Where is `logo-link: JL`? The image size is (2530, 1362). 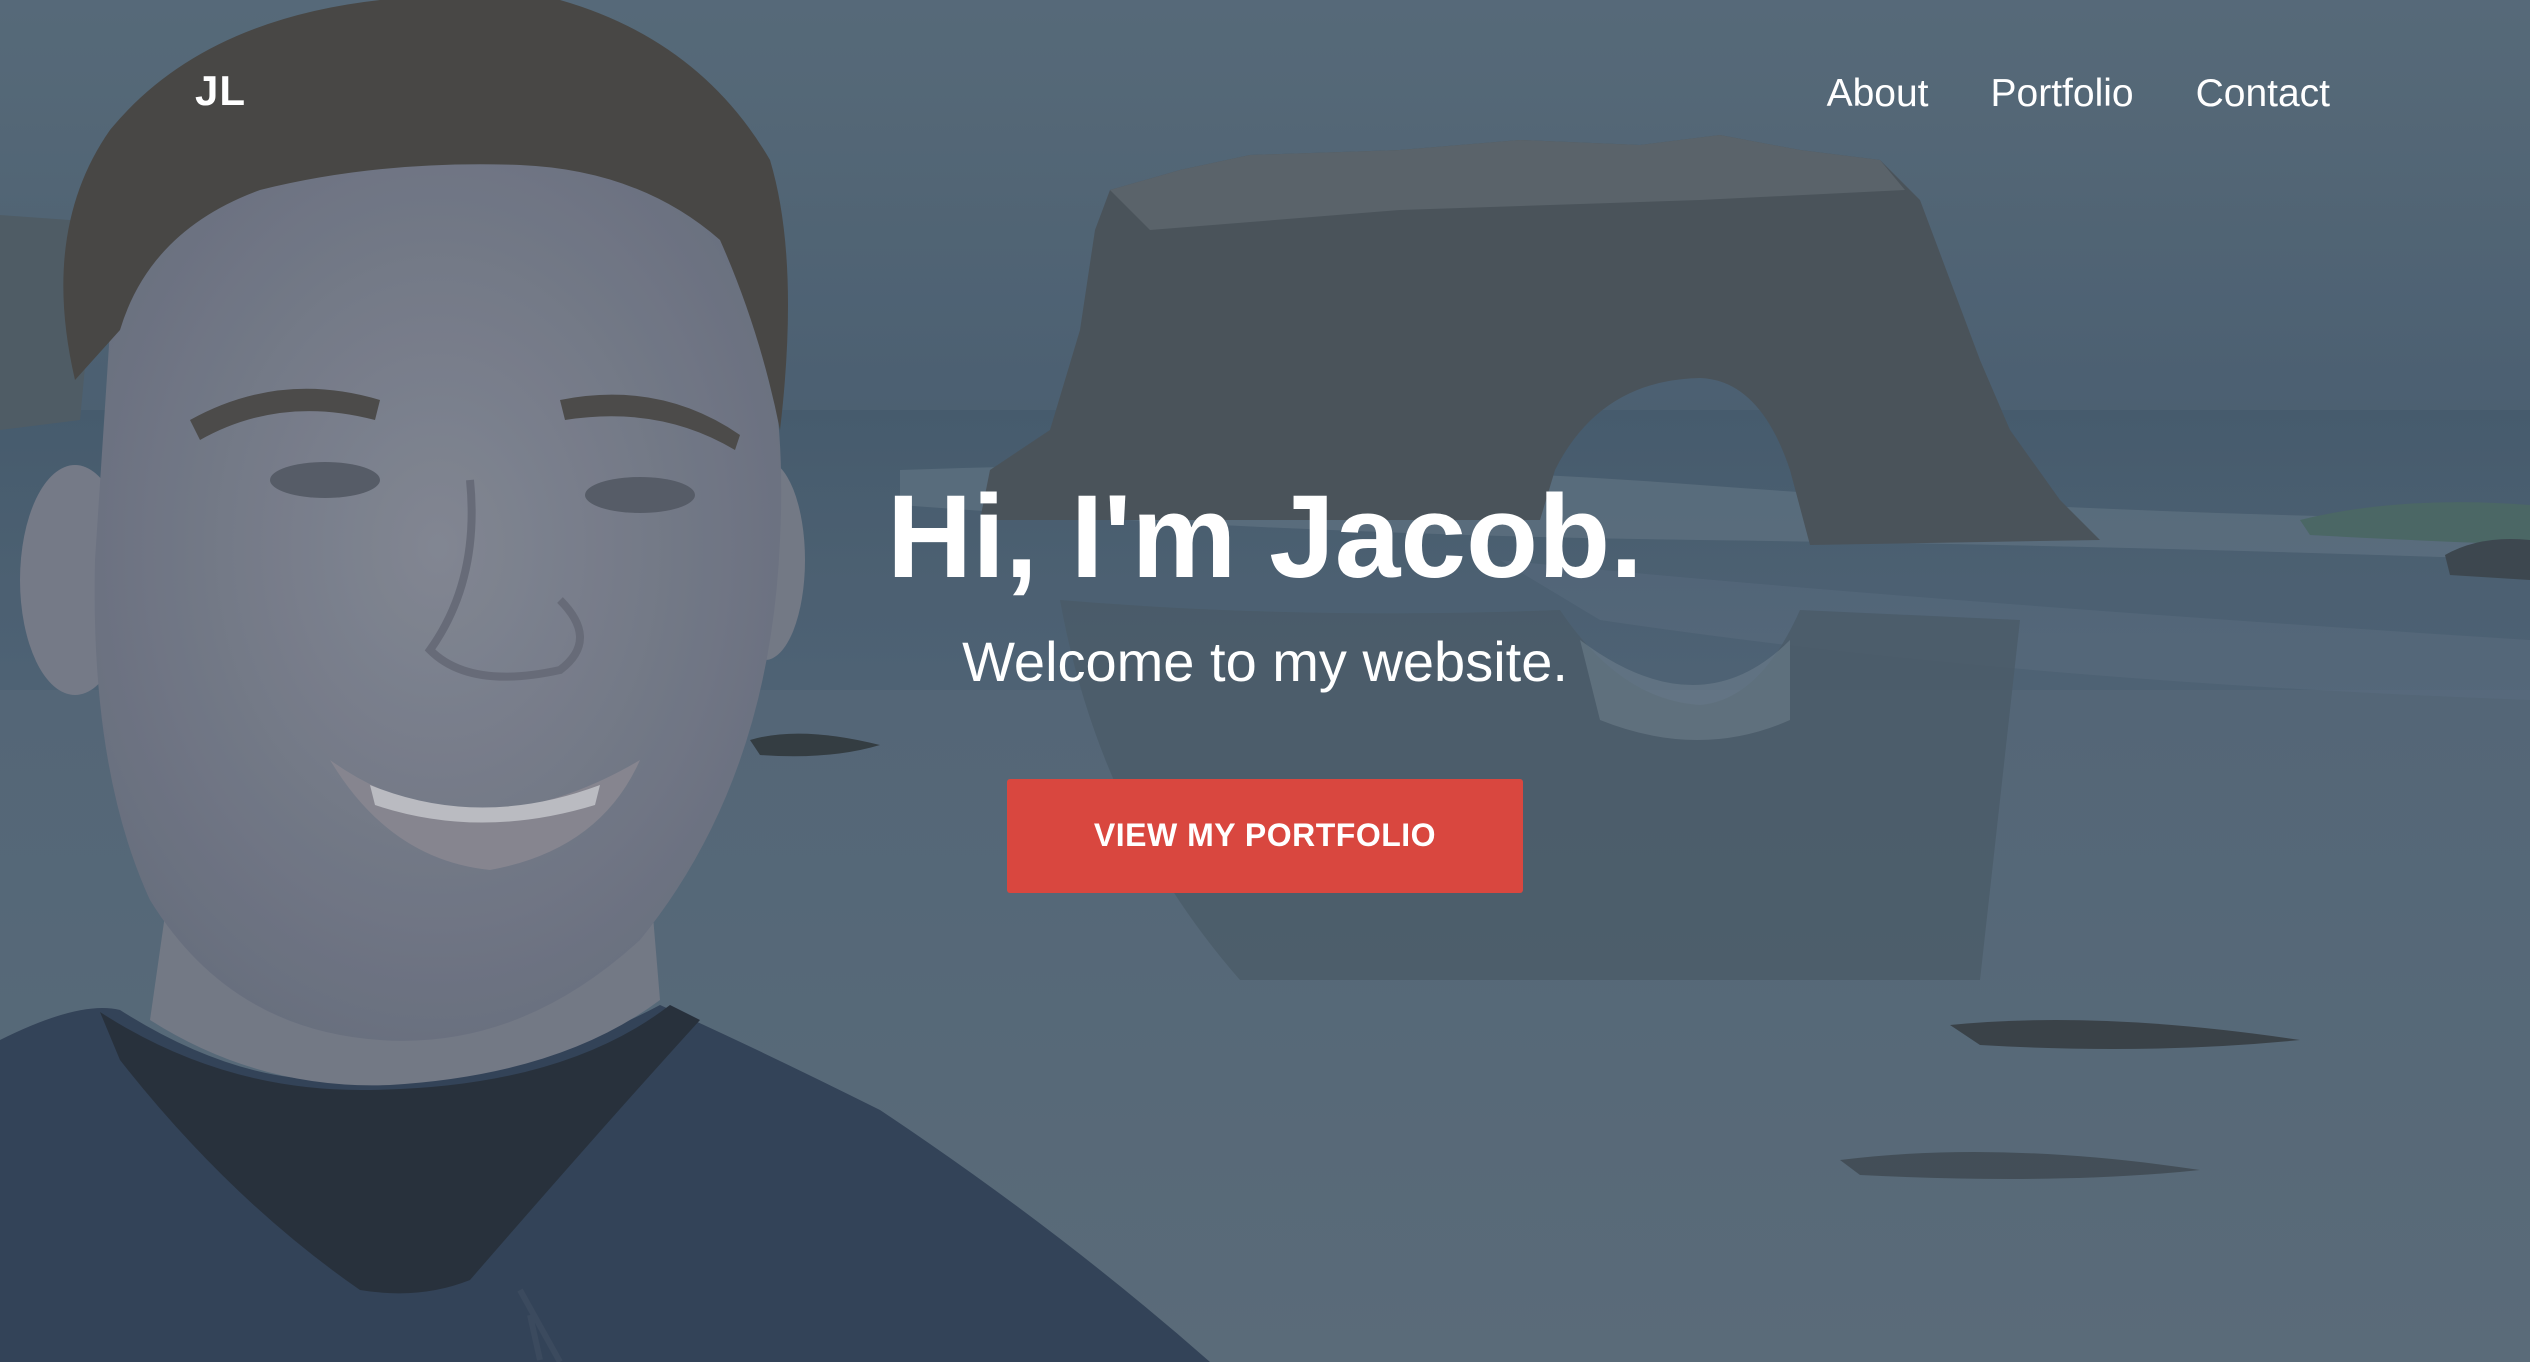 logo-link: JL is located at coordinates (220, 91).